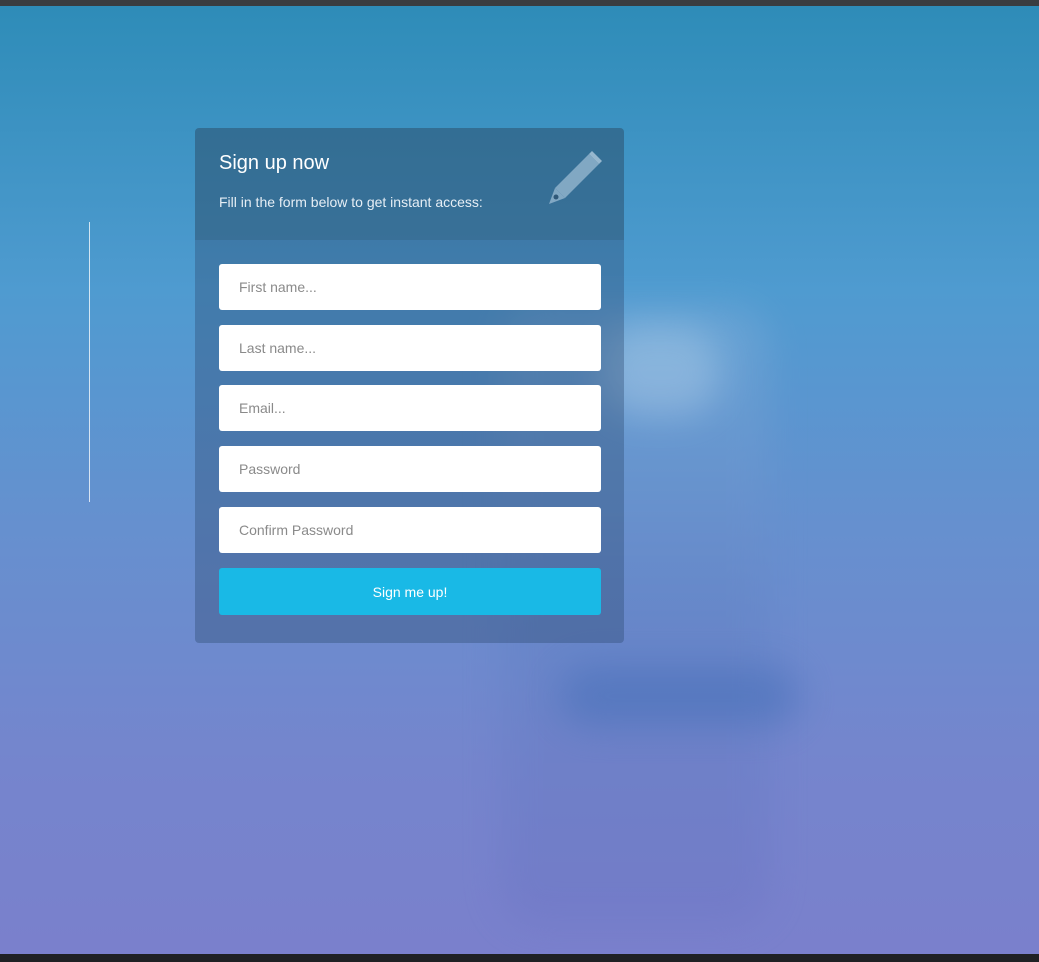 The height and width of the screenshot is (962, 1039). Describe the element at coordinates (410, 591) in the screenshot. I see `sign-me-up-button: Sign me up!` at that location.